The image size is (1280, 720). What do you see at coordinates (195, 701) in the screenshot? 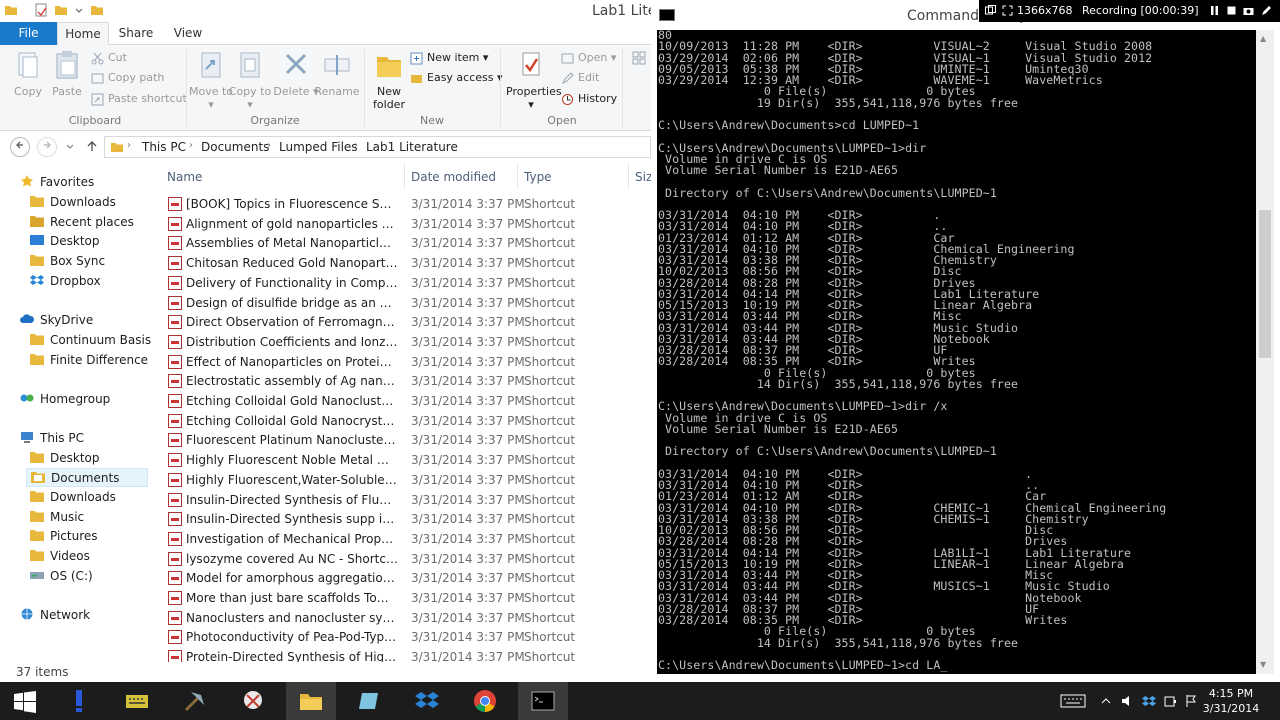
I see `taskbar-app-minecraft` at bounding box center [195, 701].